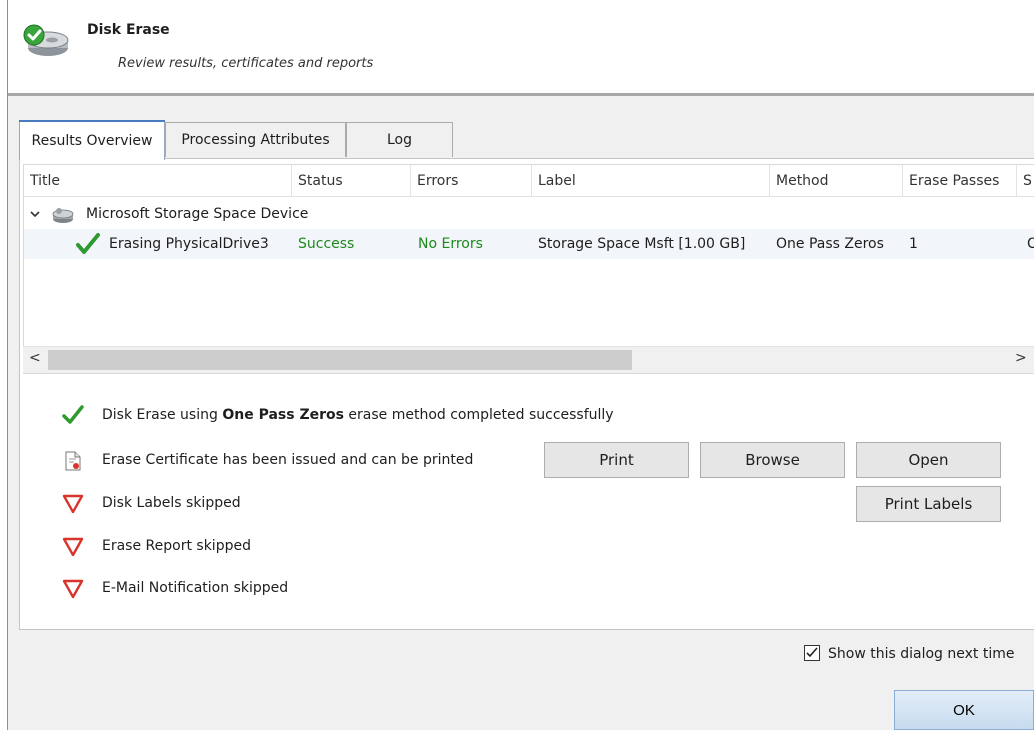 The height and width of the screenshot is (730, 1034). I want to click on result-erase-report-skipped: Erase Report skipped, so click(176, 546).